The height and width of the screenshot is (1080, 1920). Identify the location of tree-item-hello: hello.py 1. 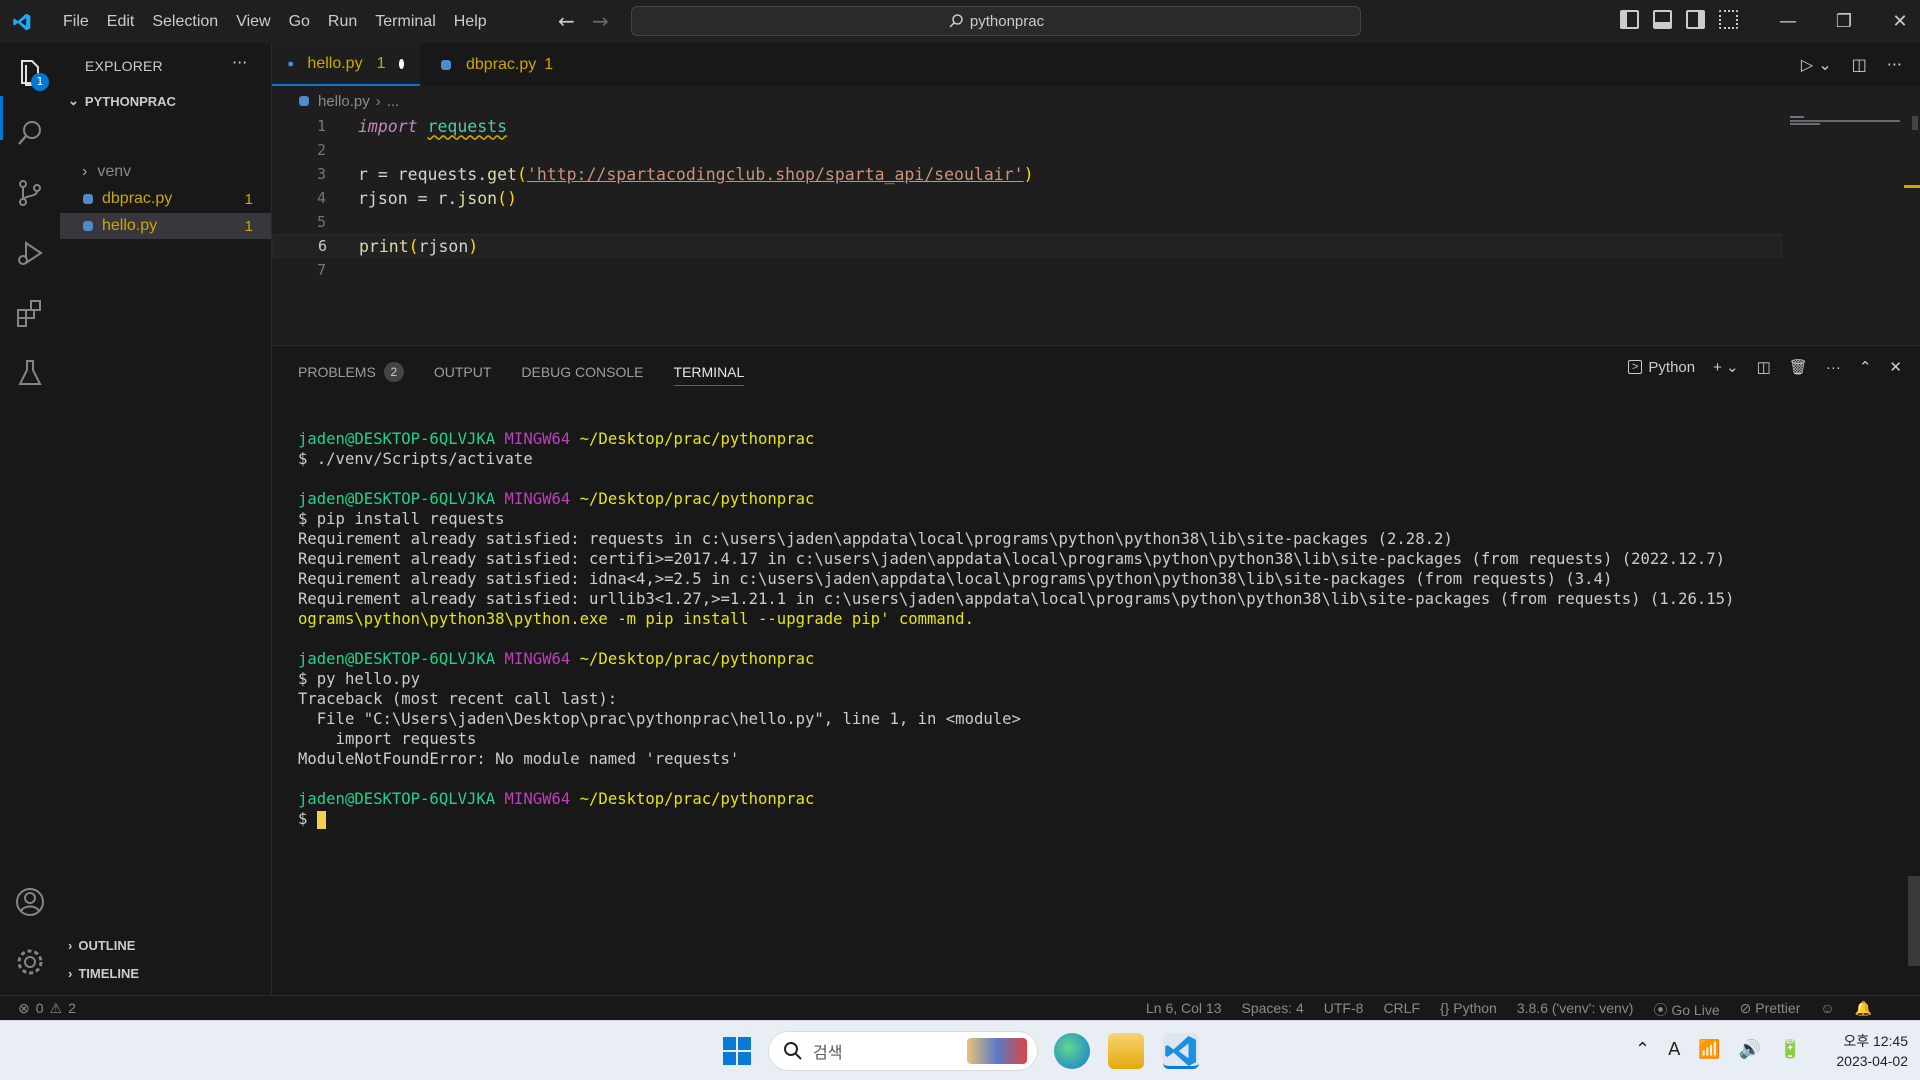
(165, 226).